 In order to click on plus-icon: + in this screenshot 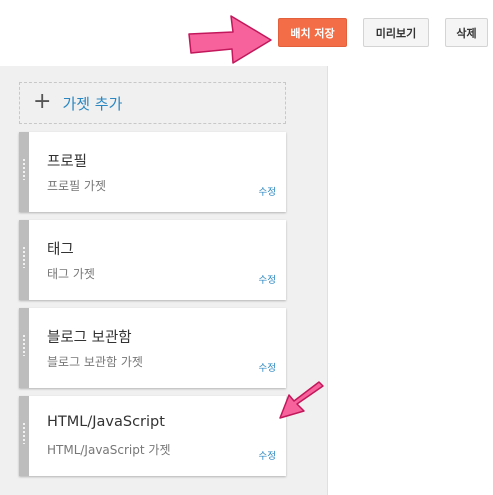, I will do `click(42, 101)`.